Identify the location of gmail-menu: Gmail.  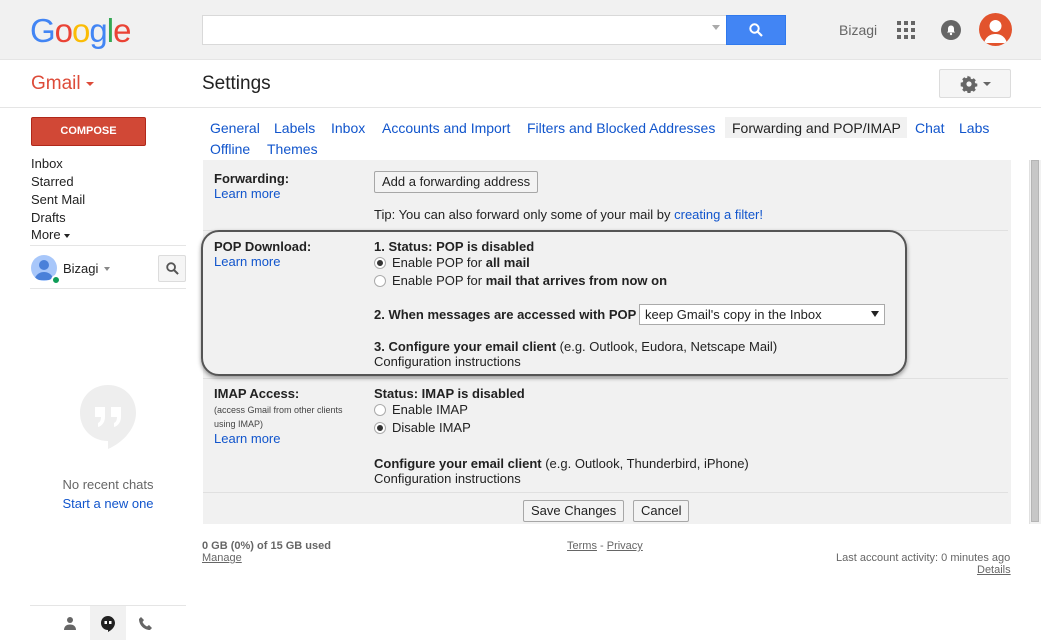
(62, 84).